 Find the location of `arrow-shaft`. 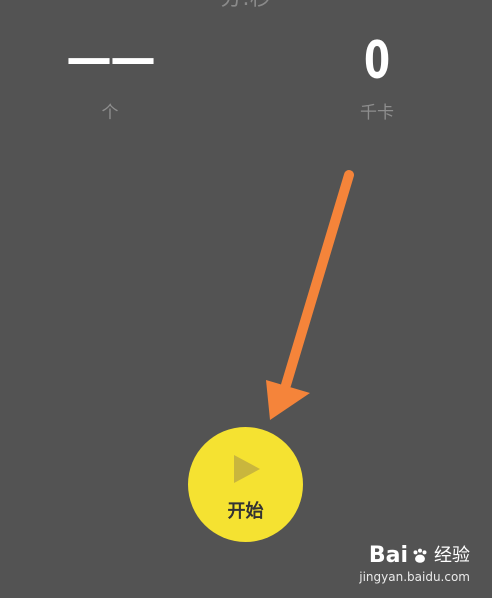

arrow-shaft is located at coordinates (317, 280).